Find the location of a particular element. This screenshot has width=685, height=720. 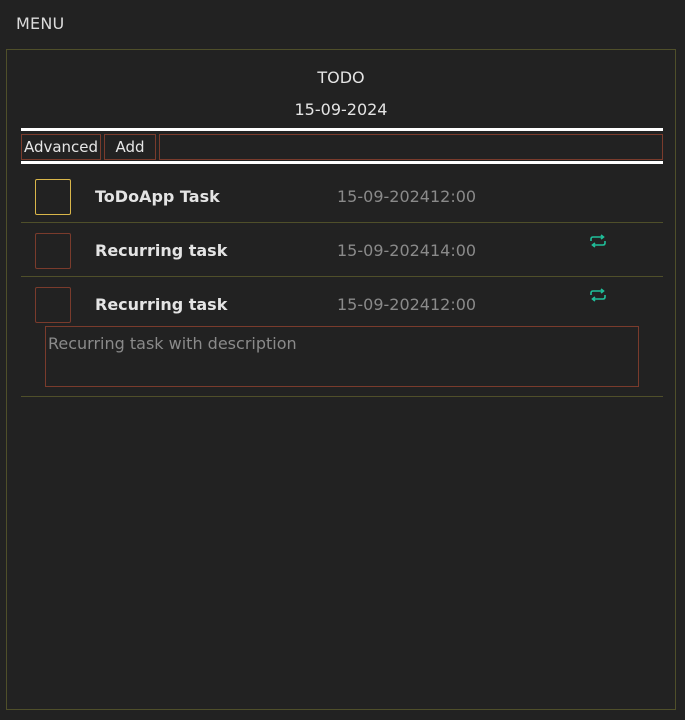

add-button: Add is located at coordinates (130, 147).